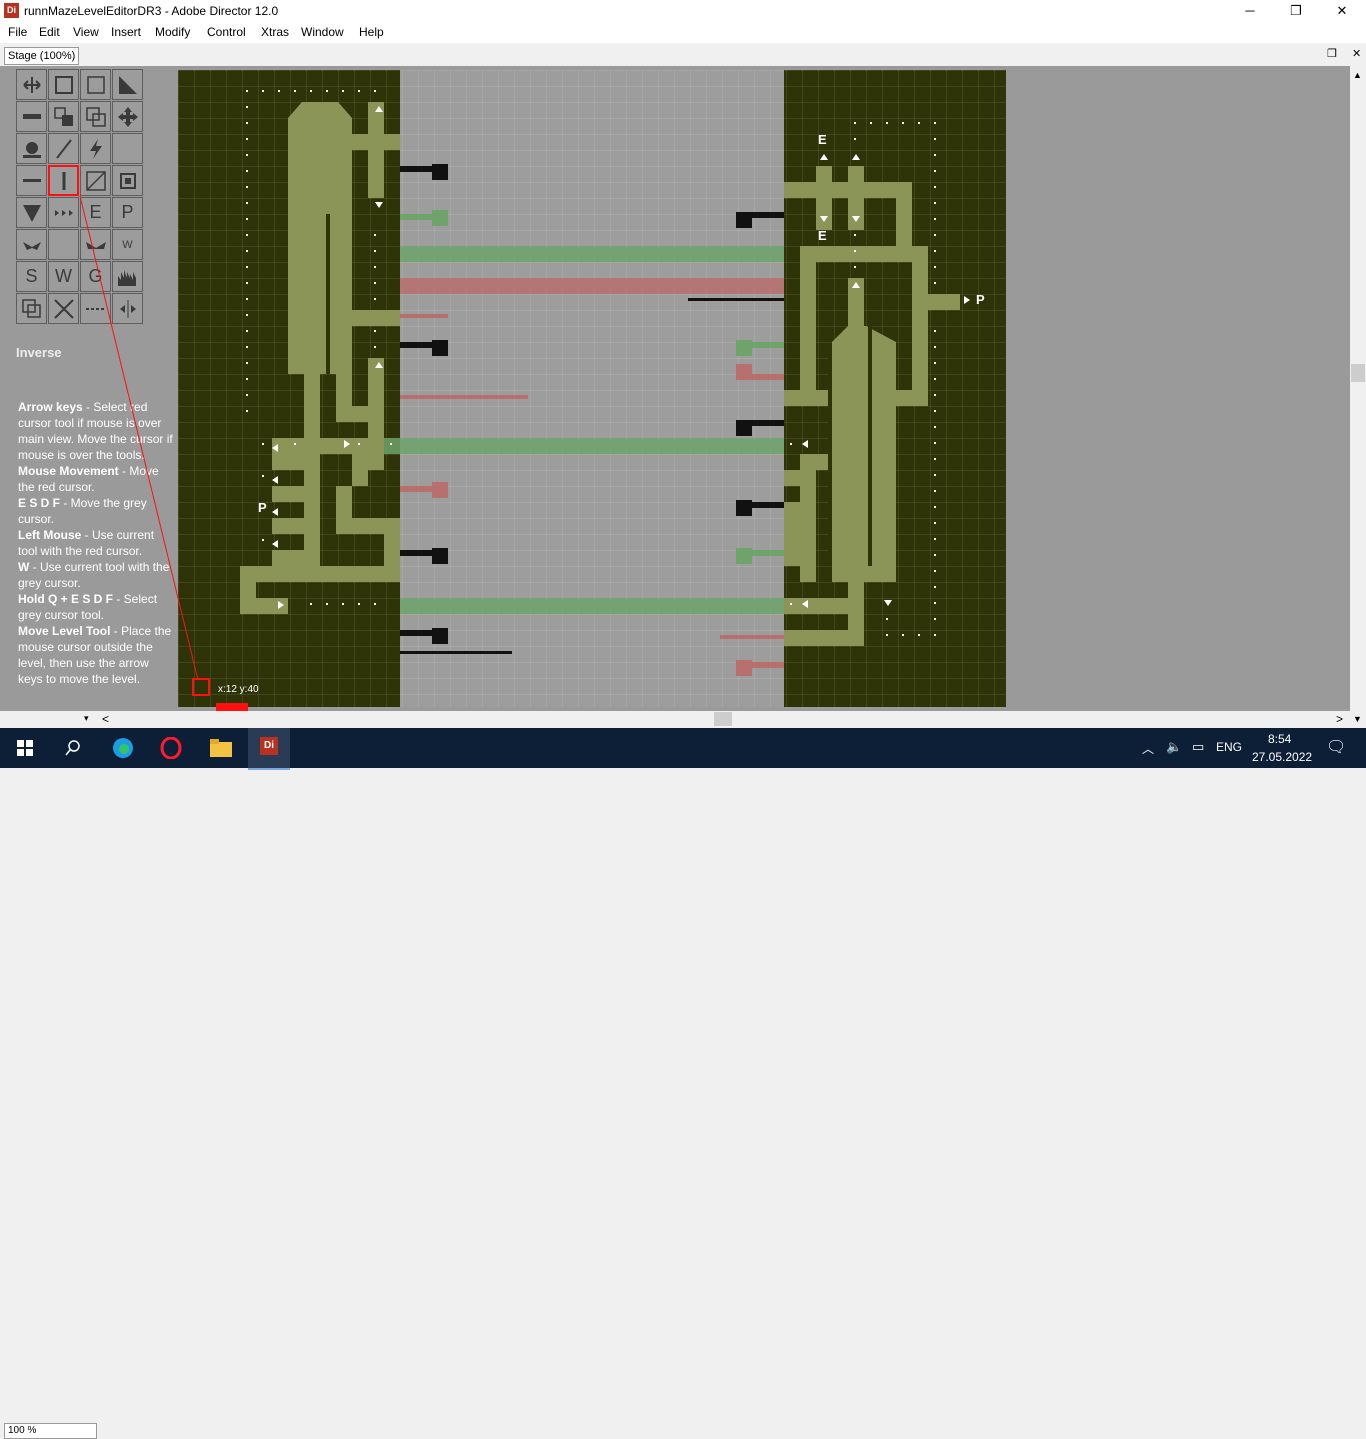 This screenshot has height=1439, width=1366. What do you see at coordinates (269, 746) in the screenshot?
I see `director-taskbar-icon: Di` at bounding box center [269, 746].